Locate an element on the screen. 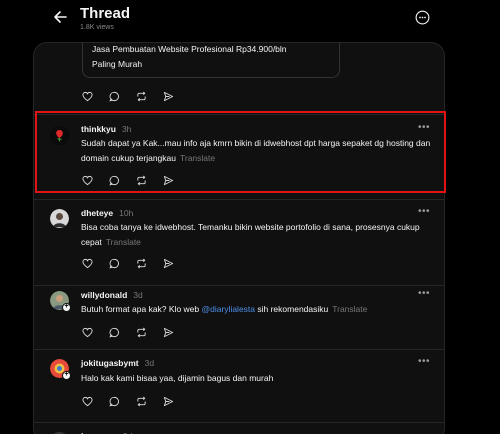 This screenshot has height=434, width=500. page-title: Thread is located at coordinates (105, 13).